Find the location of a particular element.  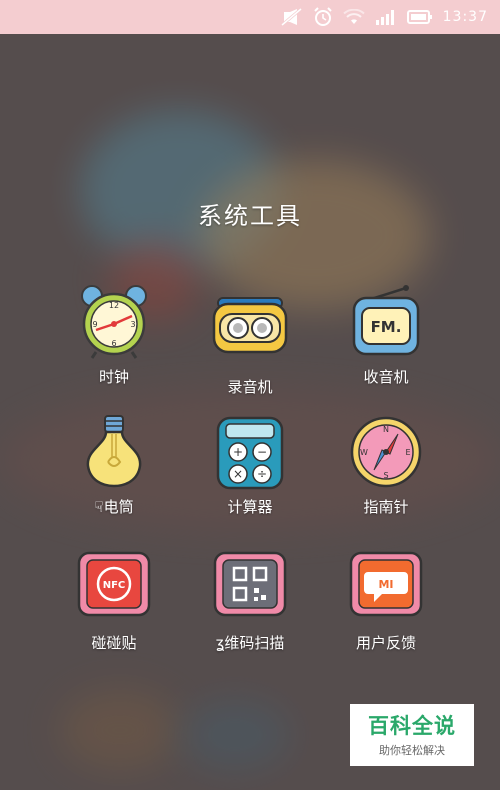

app-label: 指南针 is located at coordinates (386, 507).